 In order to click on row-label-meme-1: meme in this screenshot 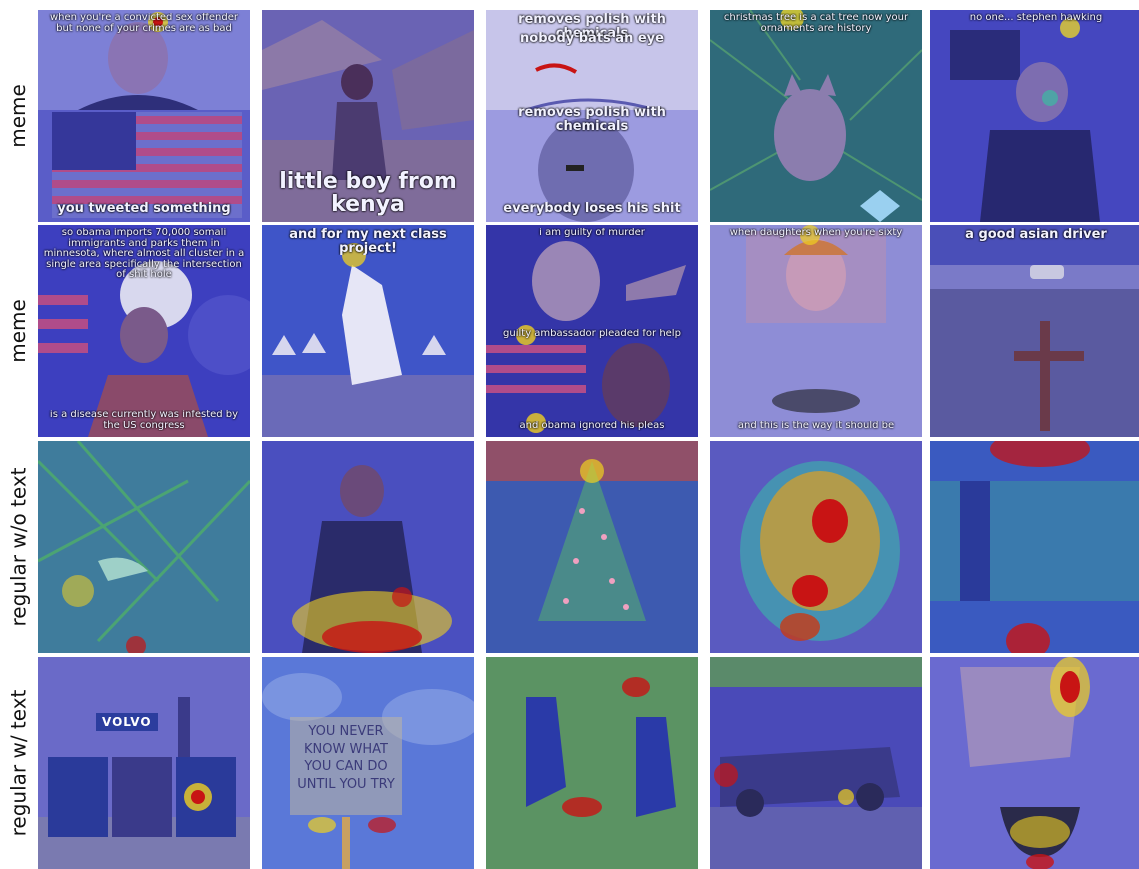, I will do `click(18, 116)`.